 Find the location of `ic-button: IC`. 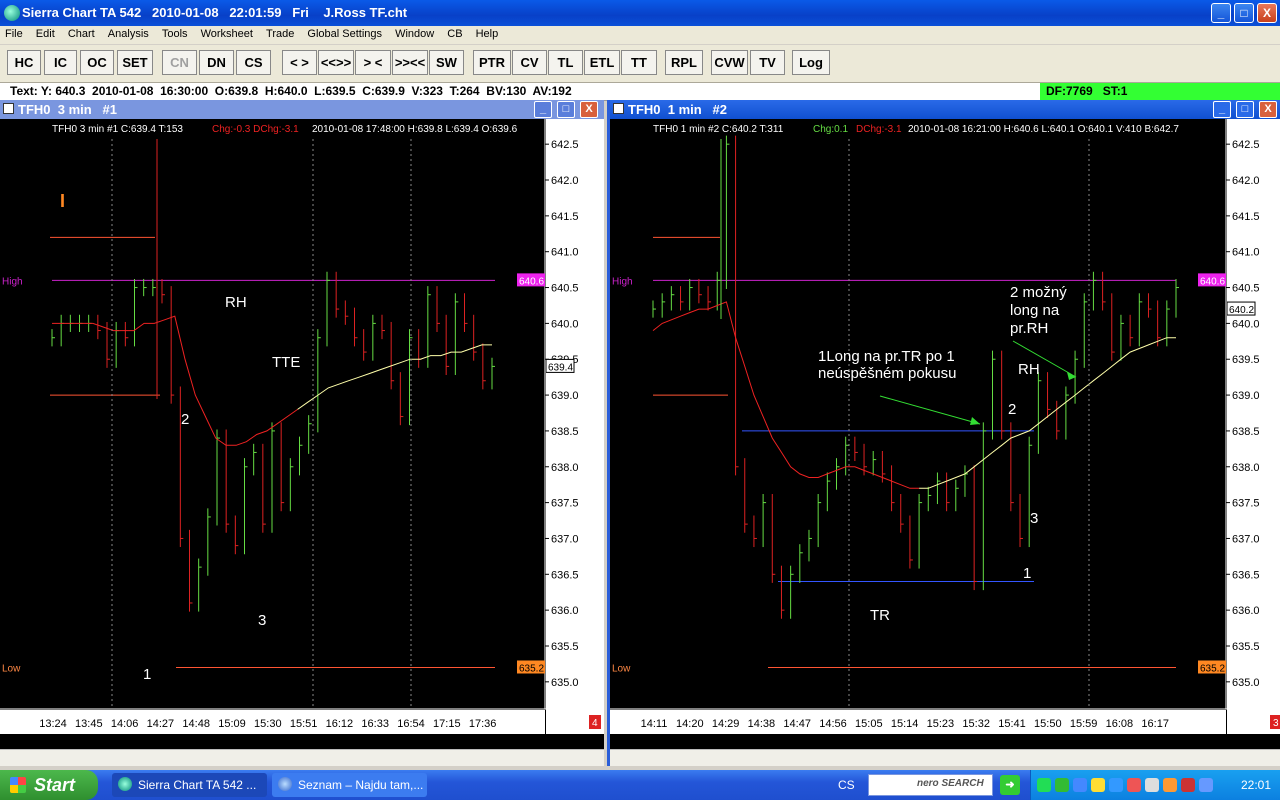

ic-button: IC is located at coordinates (60, 62).